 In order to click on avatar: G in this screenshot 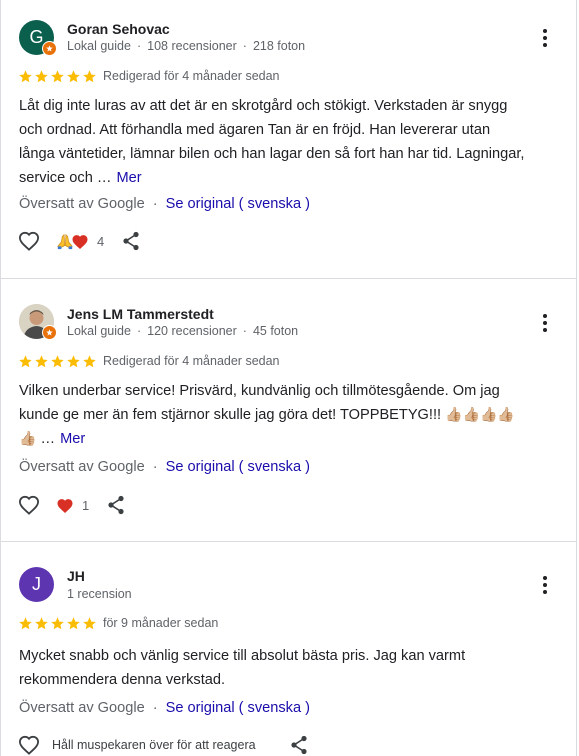, I will do `click(38, 38)`.